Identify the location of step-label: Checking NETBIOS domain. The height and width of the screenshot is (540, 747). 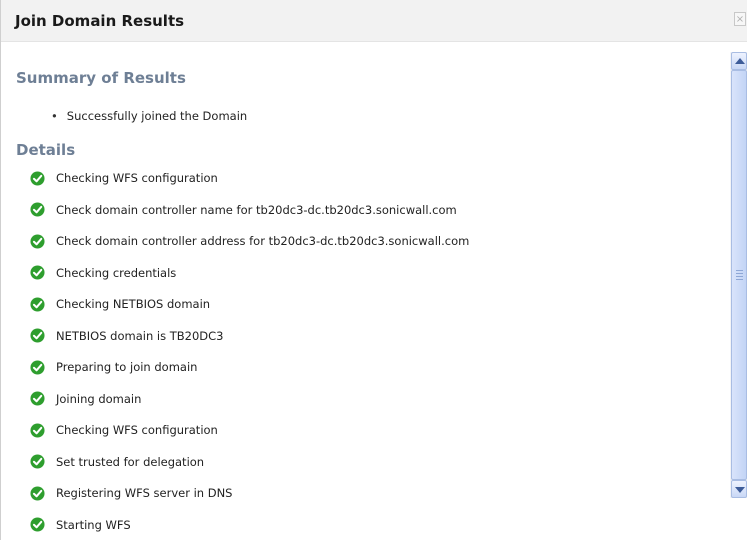
(133, 304).